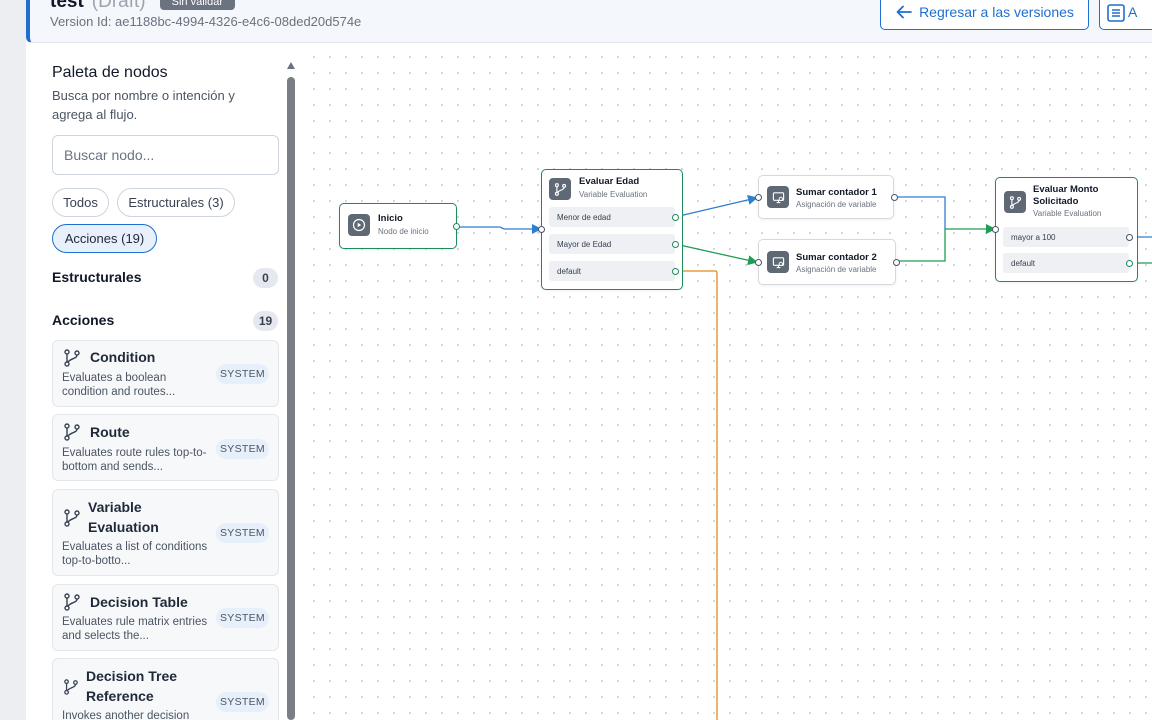 This screenshot has height=720, width=1152. What do you see at coordinates (291, 398) in the screenshot?
I see `scroll-thumb` at bounding box center [291, 398].